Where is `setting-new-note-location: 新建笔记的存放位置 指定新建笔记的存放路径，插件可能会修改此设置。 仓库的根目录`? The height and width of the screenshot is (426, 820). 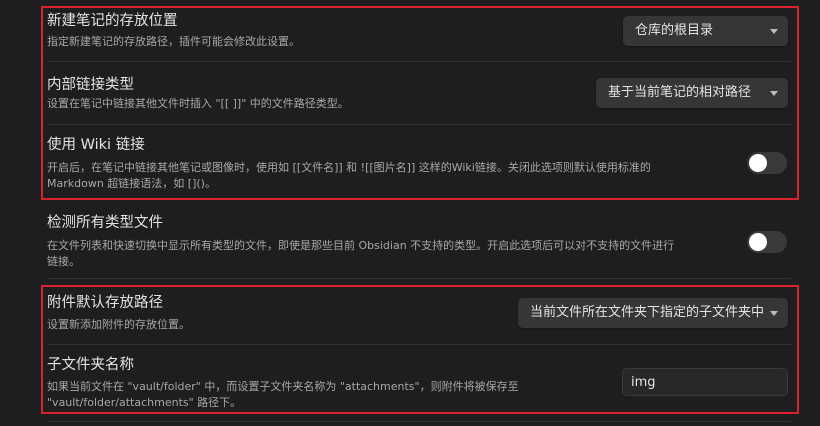
setting-new-note-location: 新建笔记的存放位置 指定新建笔记的存放路径，插件可能会修改此设置。 仓库的根目录 is located at coordinates (419, 34).